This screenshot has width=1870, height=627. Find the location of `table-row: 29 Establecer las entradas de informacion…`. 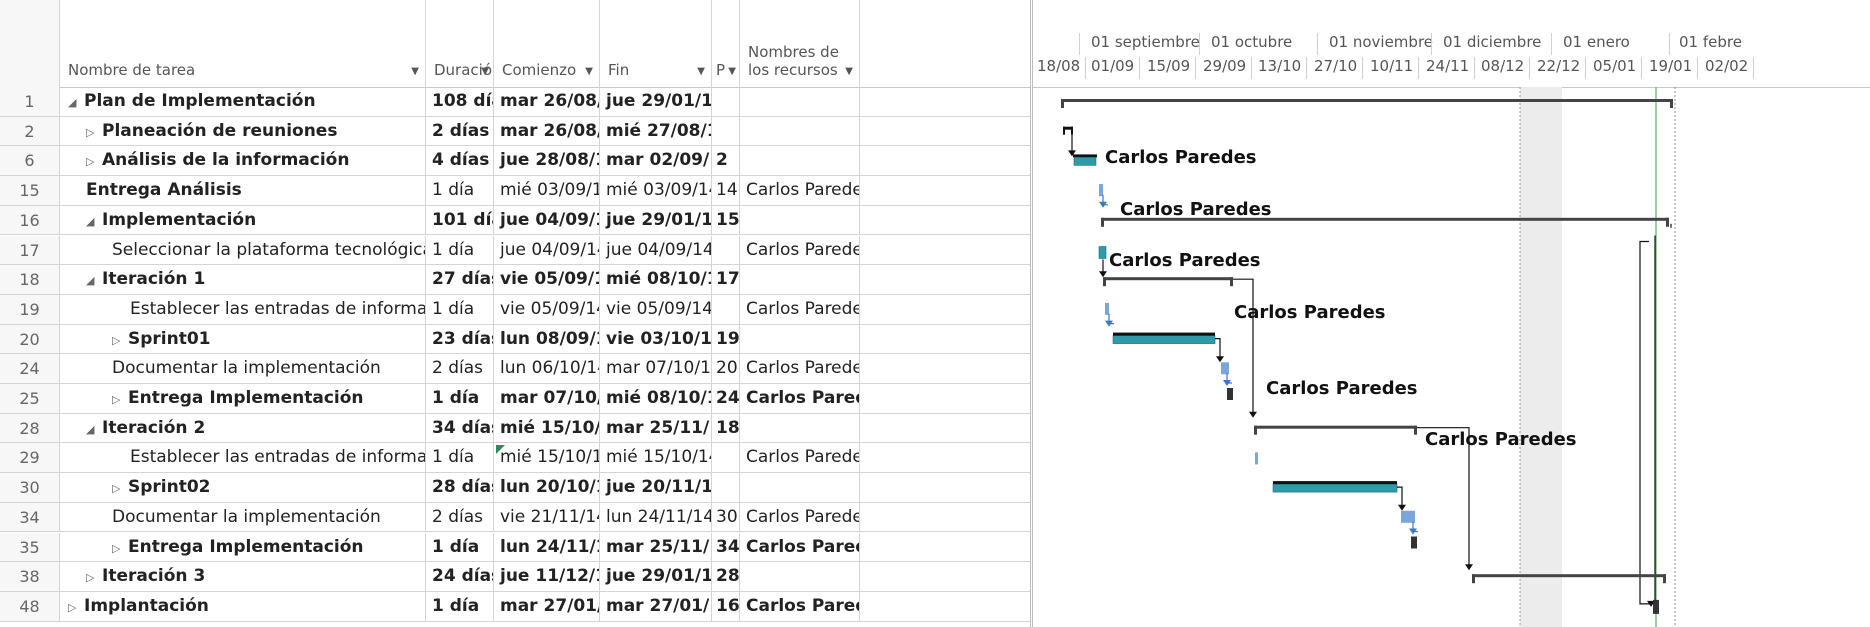

table-row: 29 Establecer las entradas de informacion… is located at coordinates (515, 458).